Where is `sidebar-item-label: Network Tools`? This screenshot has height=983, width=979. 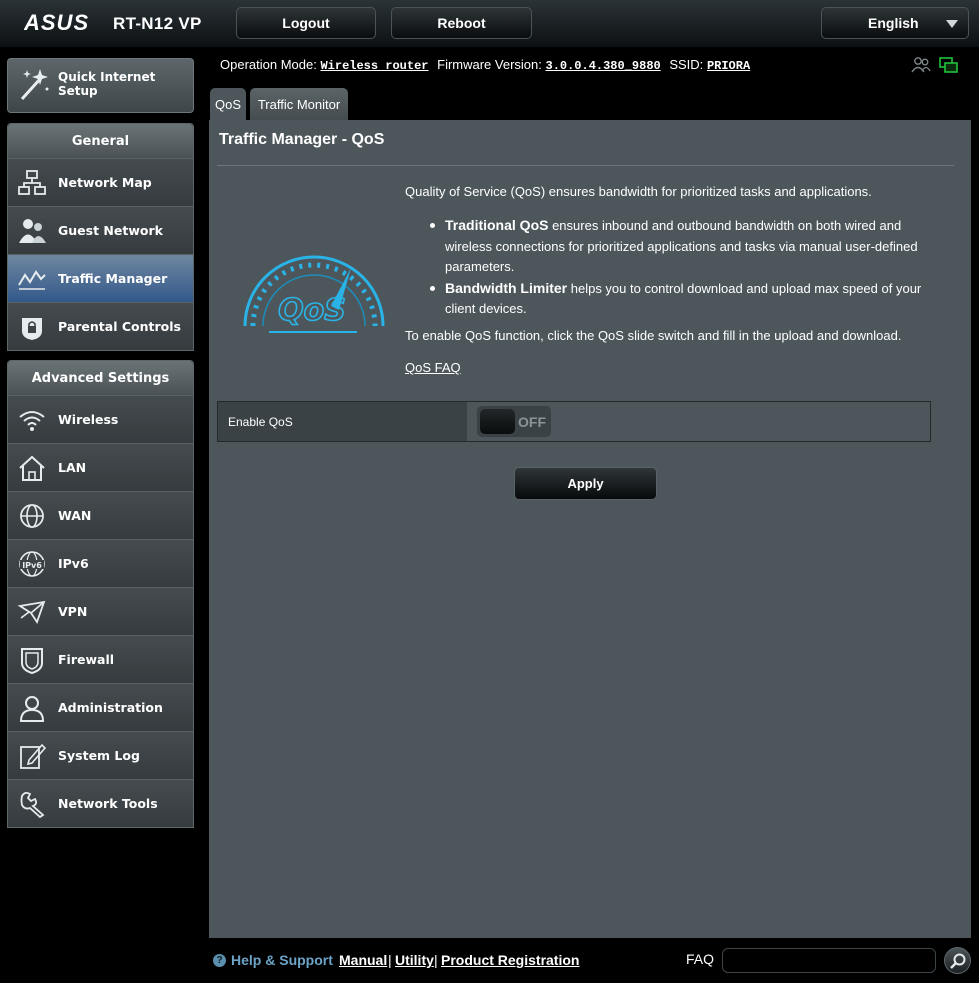 sidebar-item-label: Network Tools is located at coordinates (108, 803).